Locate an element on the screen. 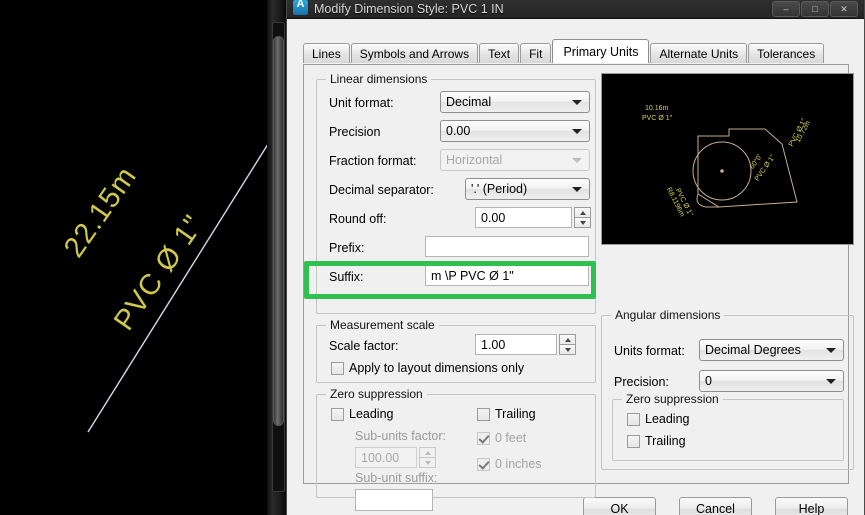 Image resolution: width=865 pixels, height=515 pixels. sub-units-factor-value: 100.00 is located at coordinates (380, 457).